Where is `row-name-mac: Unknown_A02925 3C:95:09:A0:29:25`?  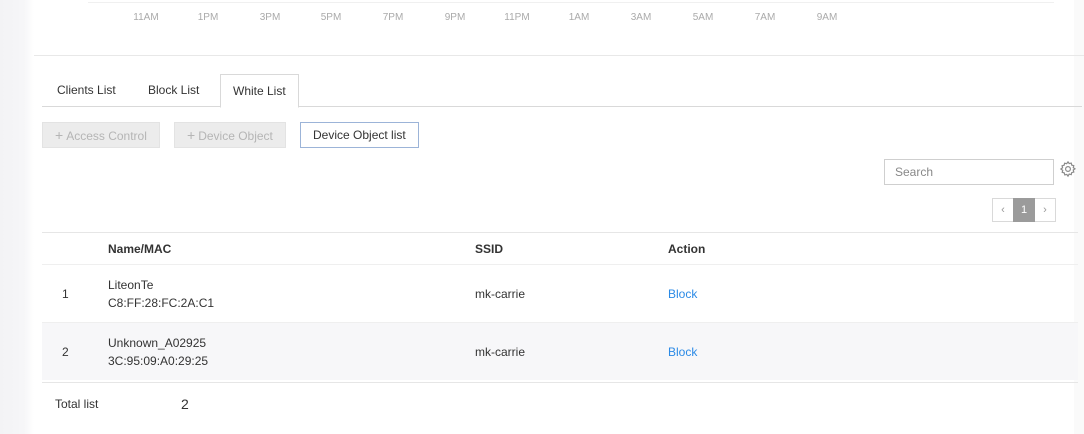 row-name-mac: Unknown_A02925 3C:95:09:A0:29:25 is located at coordinates (158, 352).